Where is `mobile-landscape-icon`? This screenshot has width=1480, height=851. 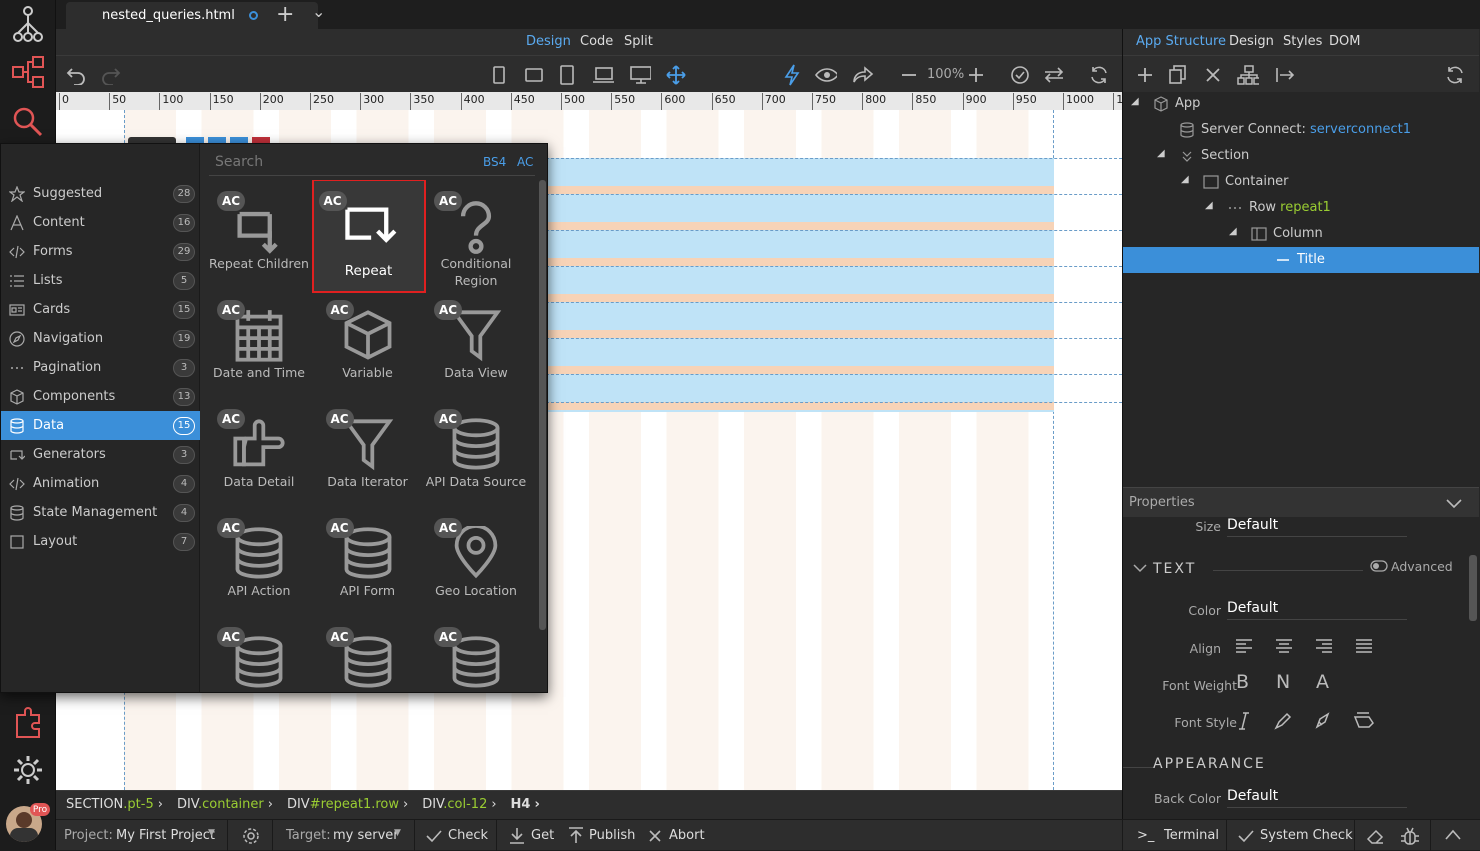 mobile-landscape-icon is located at coordinates (534, 75).